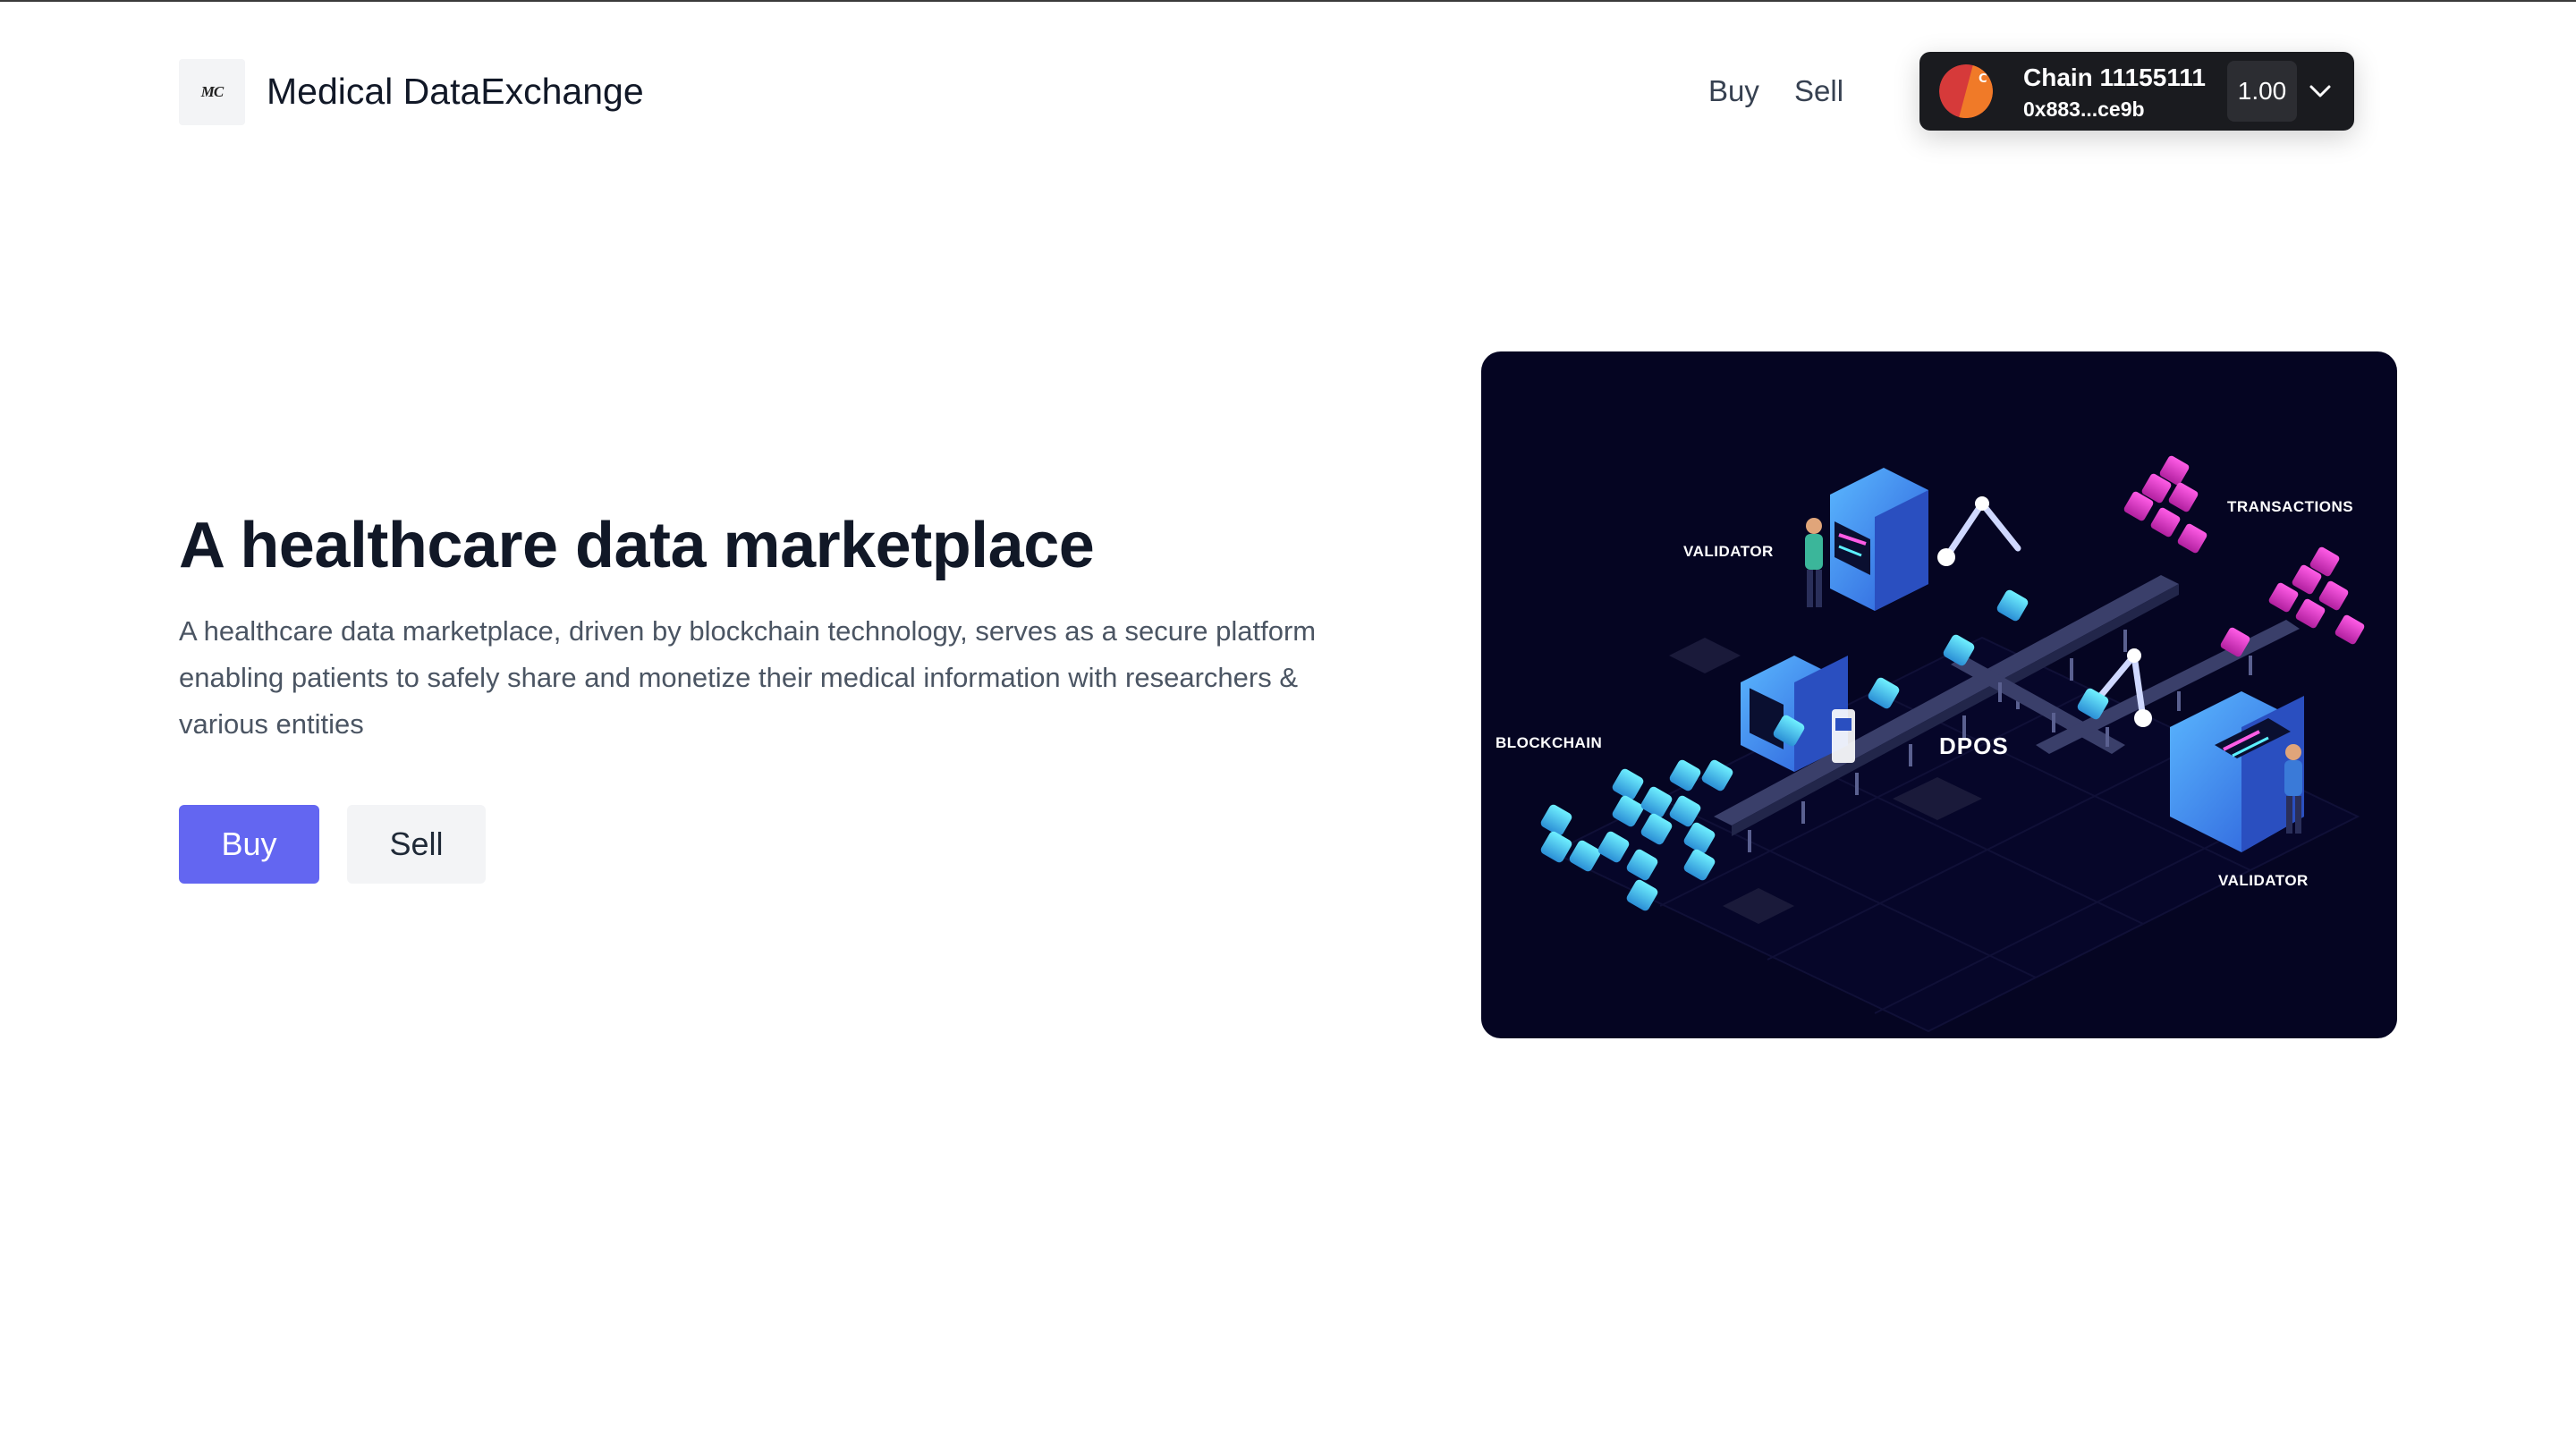  Describe the element at coordinates (637, 545) in the screenshot. I see `hero-title: A healthcare data marketplace` at that location.